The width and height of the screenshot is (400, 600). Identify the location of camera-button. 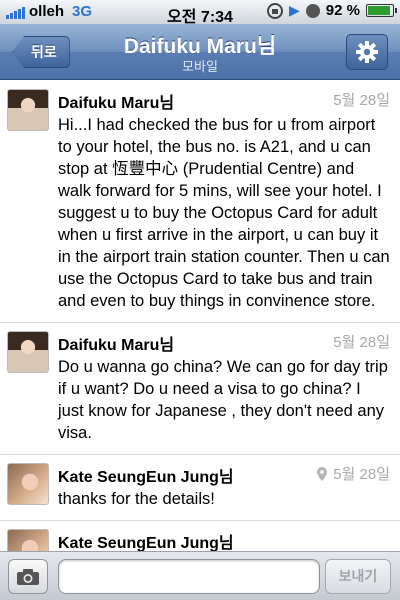
(28, 576).